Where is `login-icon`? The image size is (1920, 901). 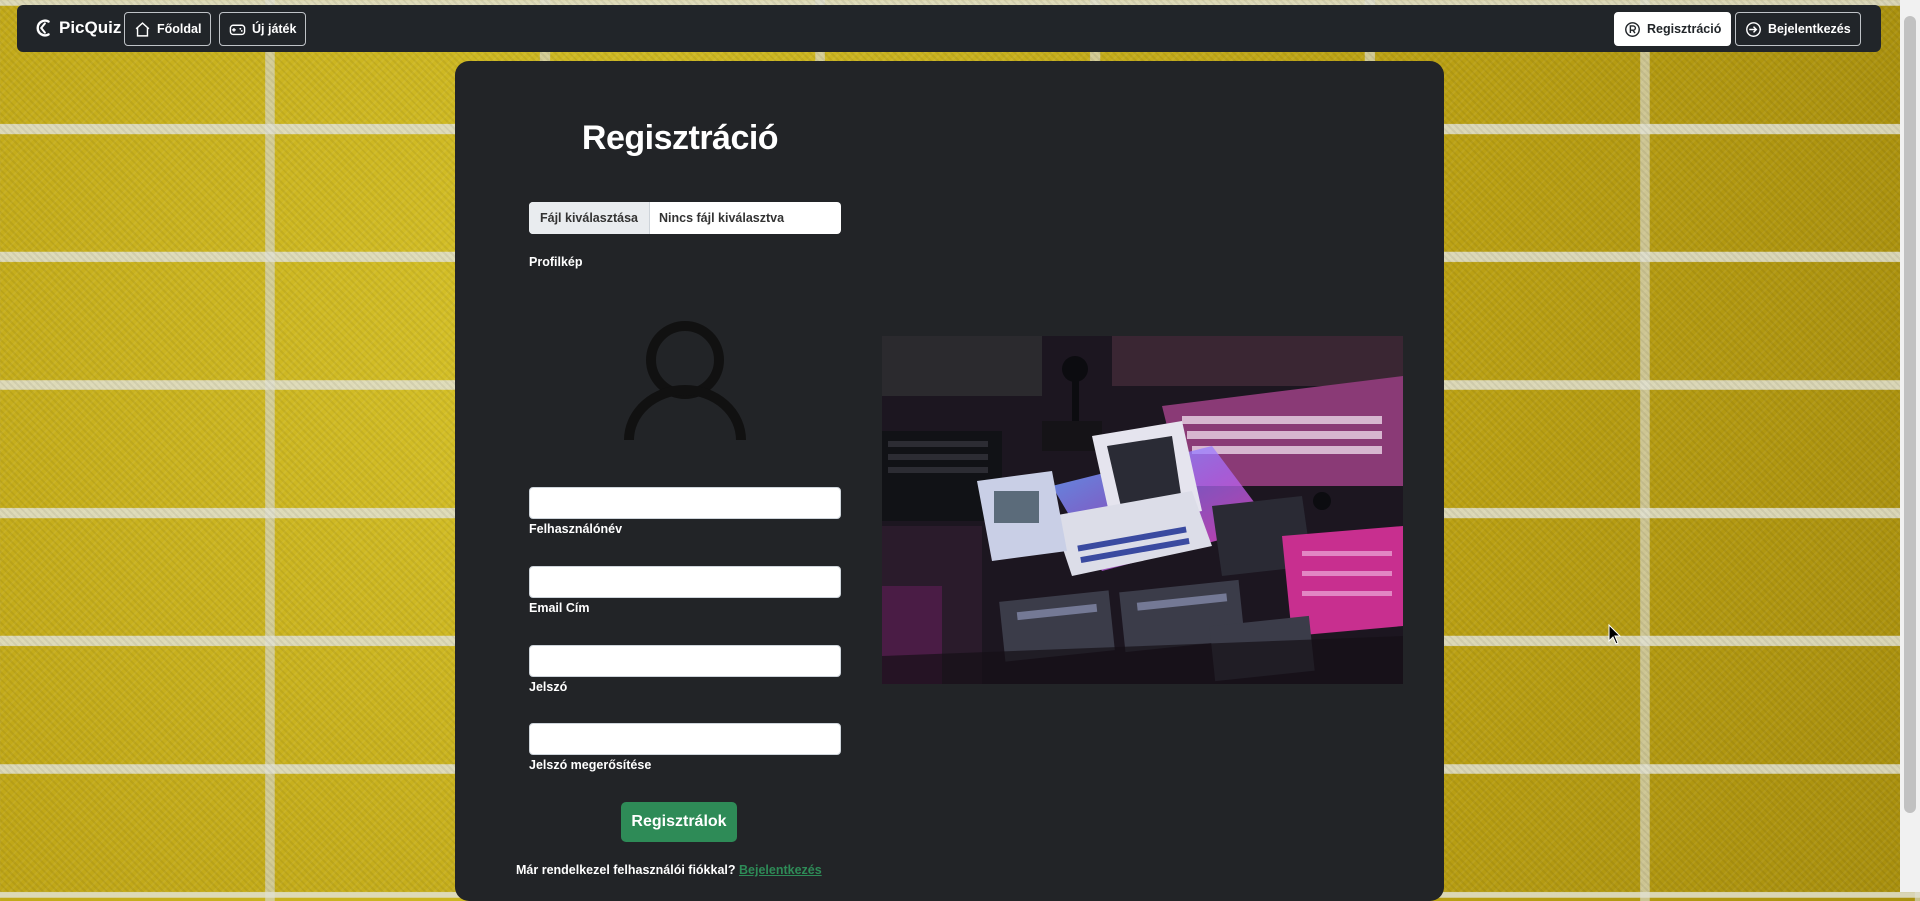 login-icon is located at coordinates (1753, 29).